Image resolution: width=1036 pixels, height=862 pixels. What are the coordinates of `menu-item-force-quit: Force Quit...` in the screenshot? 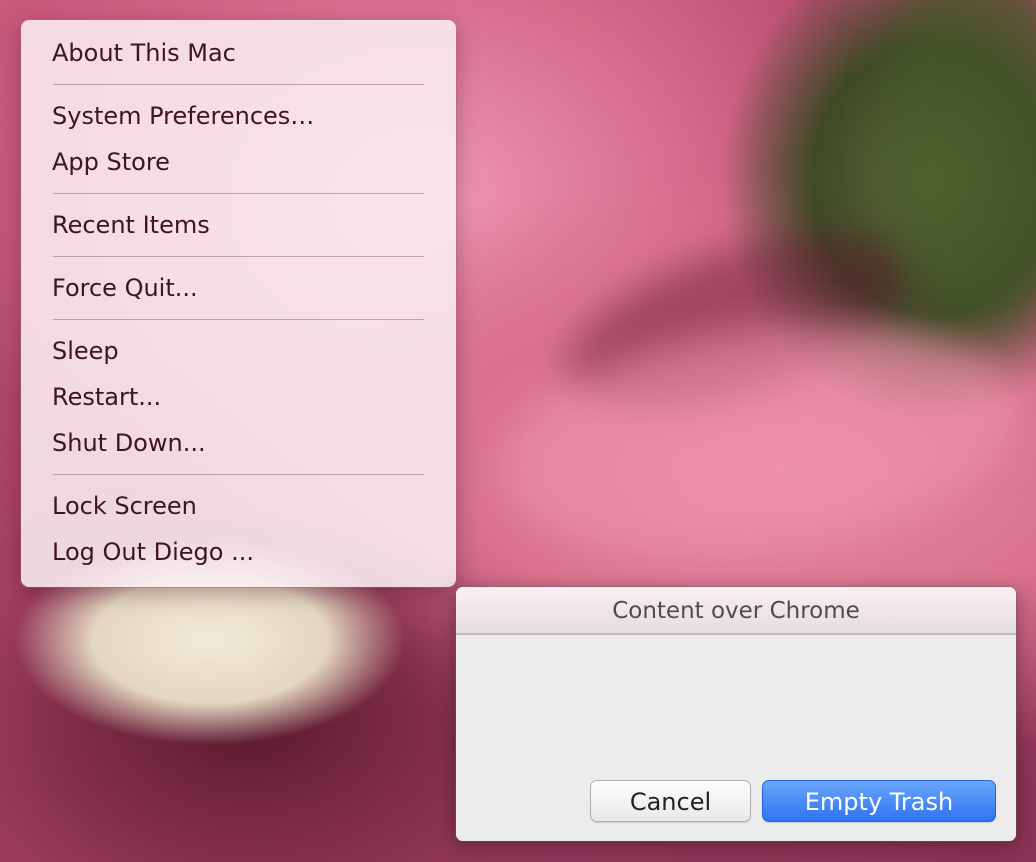 It's located at (238, 288).